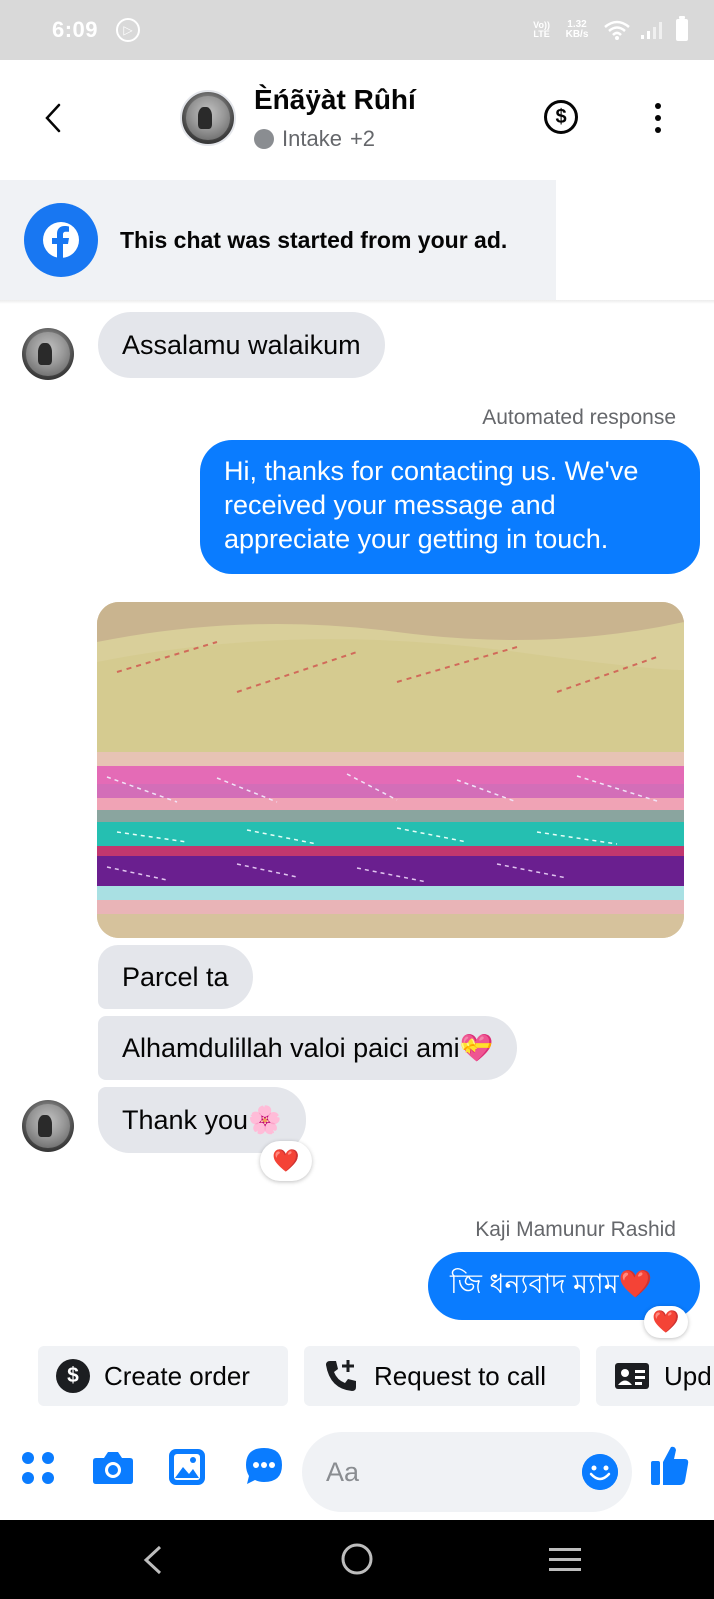  What do you see at coordinates (688, 1375) in the screenshot?
I see `update-contact-label: Upd` at bounding box center [688, 1375].